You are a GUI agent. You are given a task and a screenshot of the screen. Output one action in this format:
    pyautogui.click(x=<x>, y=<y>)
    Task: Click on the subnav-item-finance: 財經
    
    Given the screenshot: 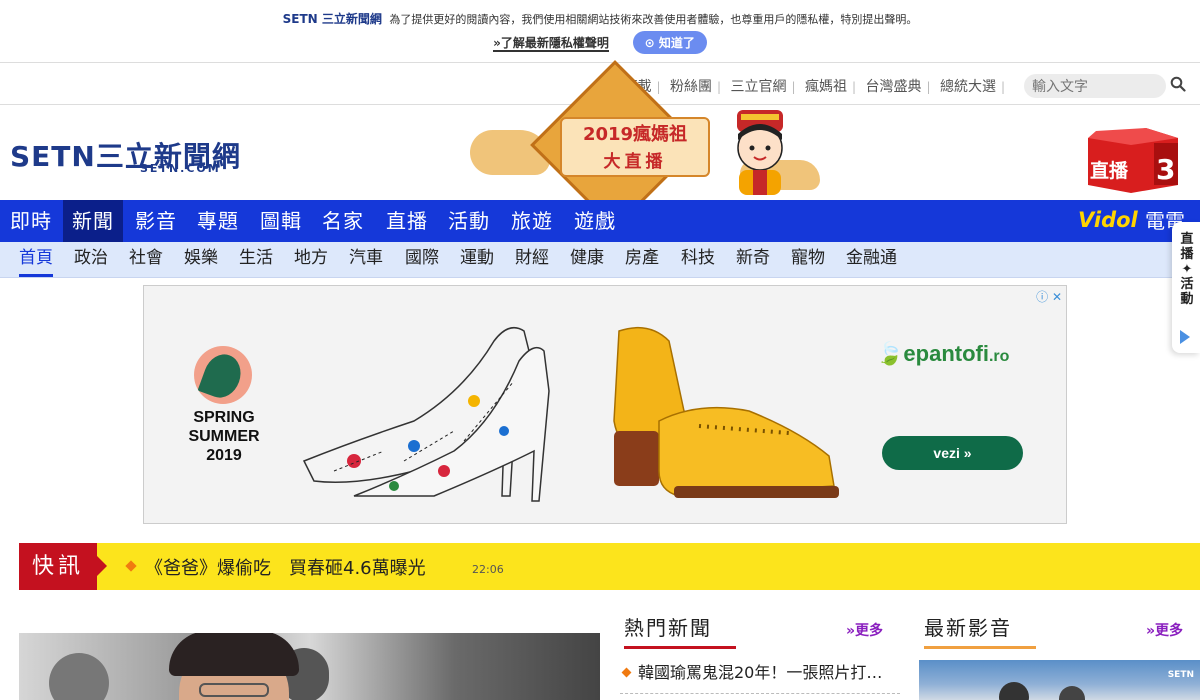 What is the action you would take?
    pyautogui.click(x=532, y=259)
    